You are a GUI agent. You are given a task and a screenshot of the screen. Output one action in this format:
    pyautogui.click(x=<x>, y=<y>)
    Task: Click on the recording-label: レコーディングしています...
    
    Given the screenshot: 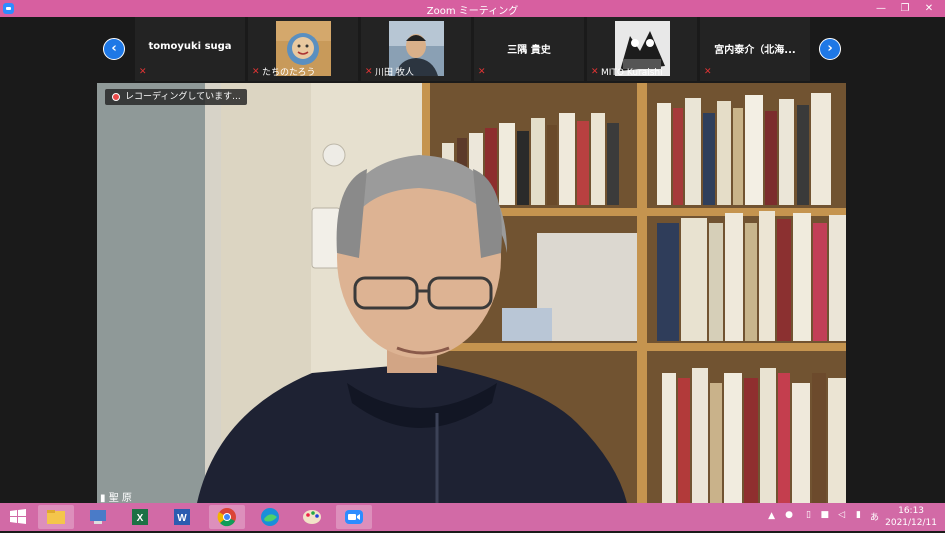 What is the action you would take?
    pyautogui.click(x=183, y=97)
    